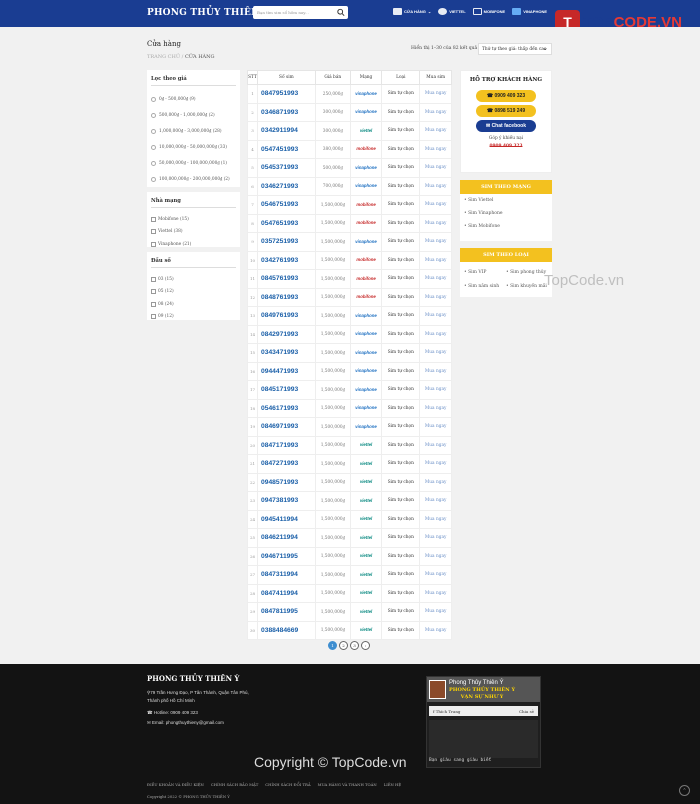 Image resolution: width=700 pixels, height=804 pixels. I want to click on footer-link: LIÊN HỆ, so click(392, 784).